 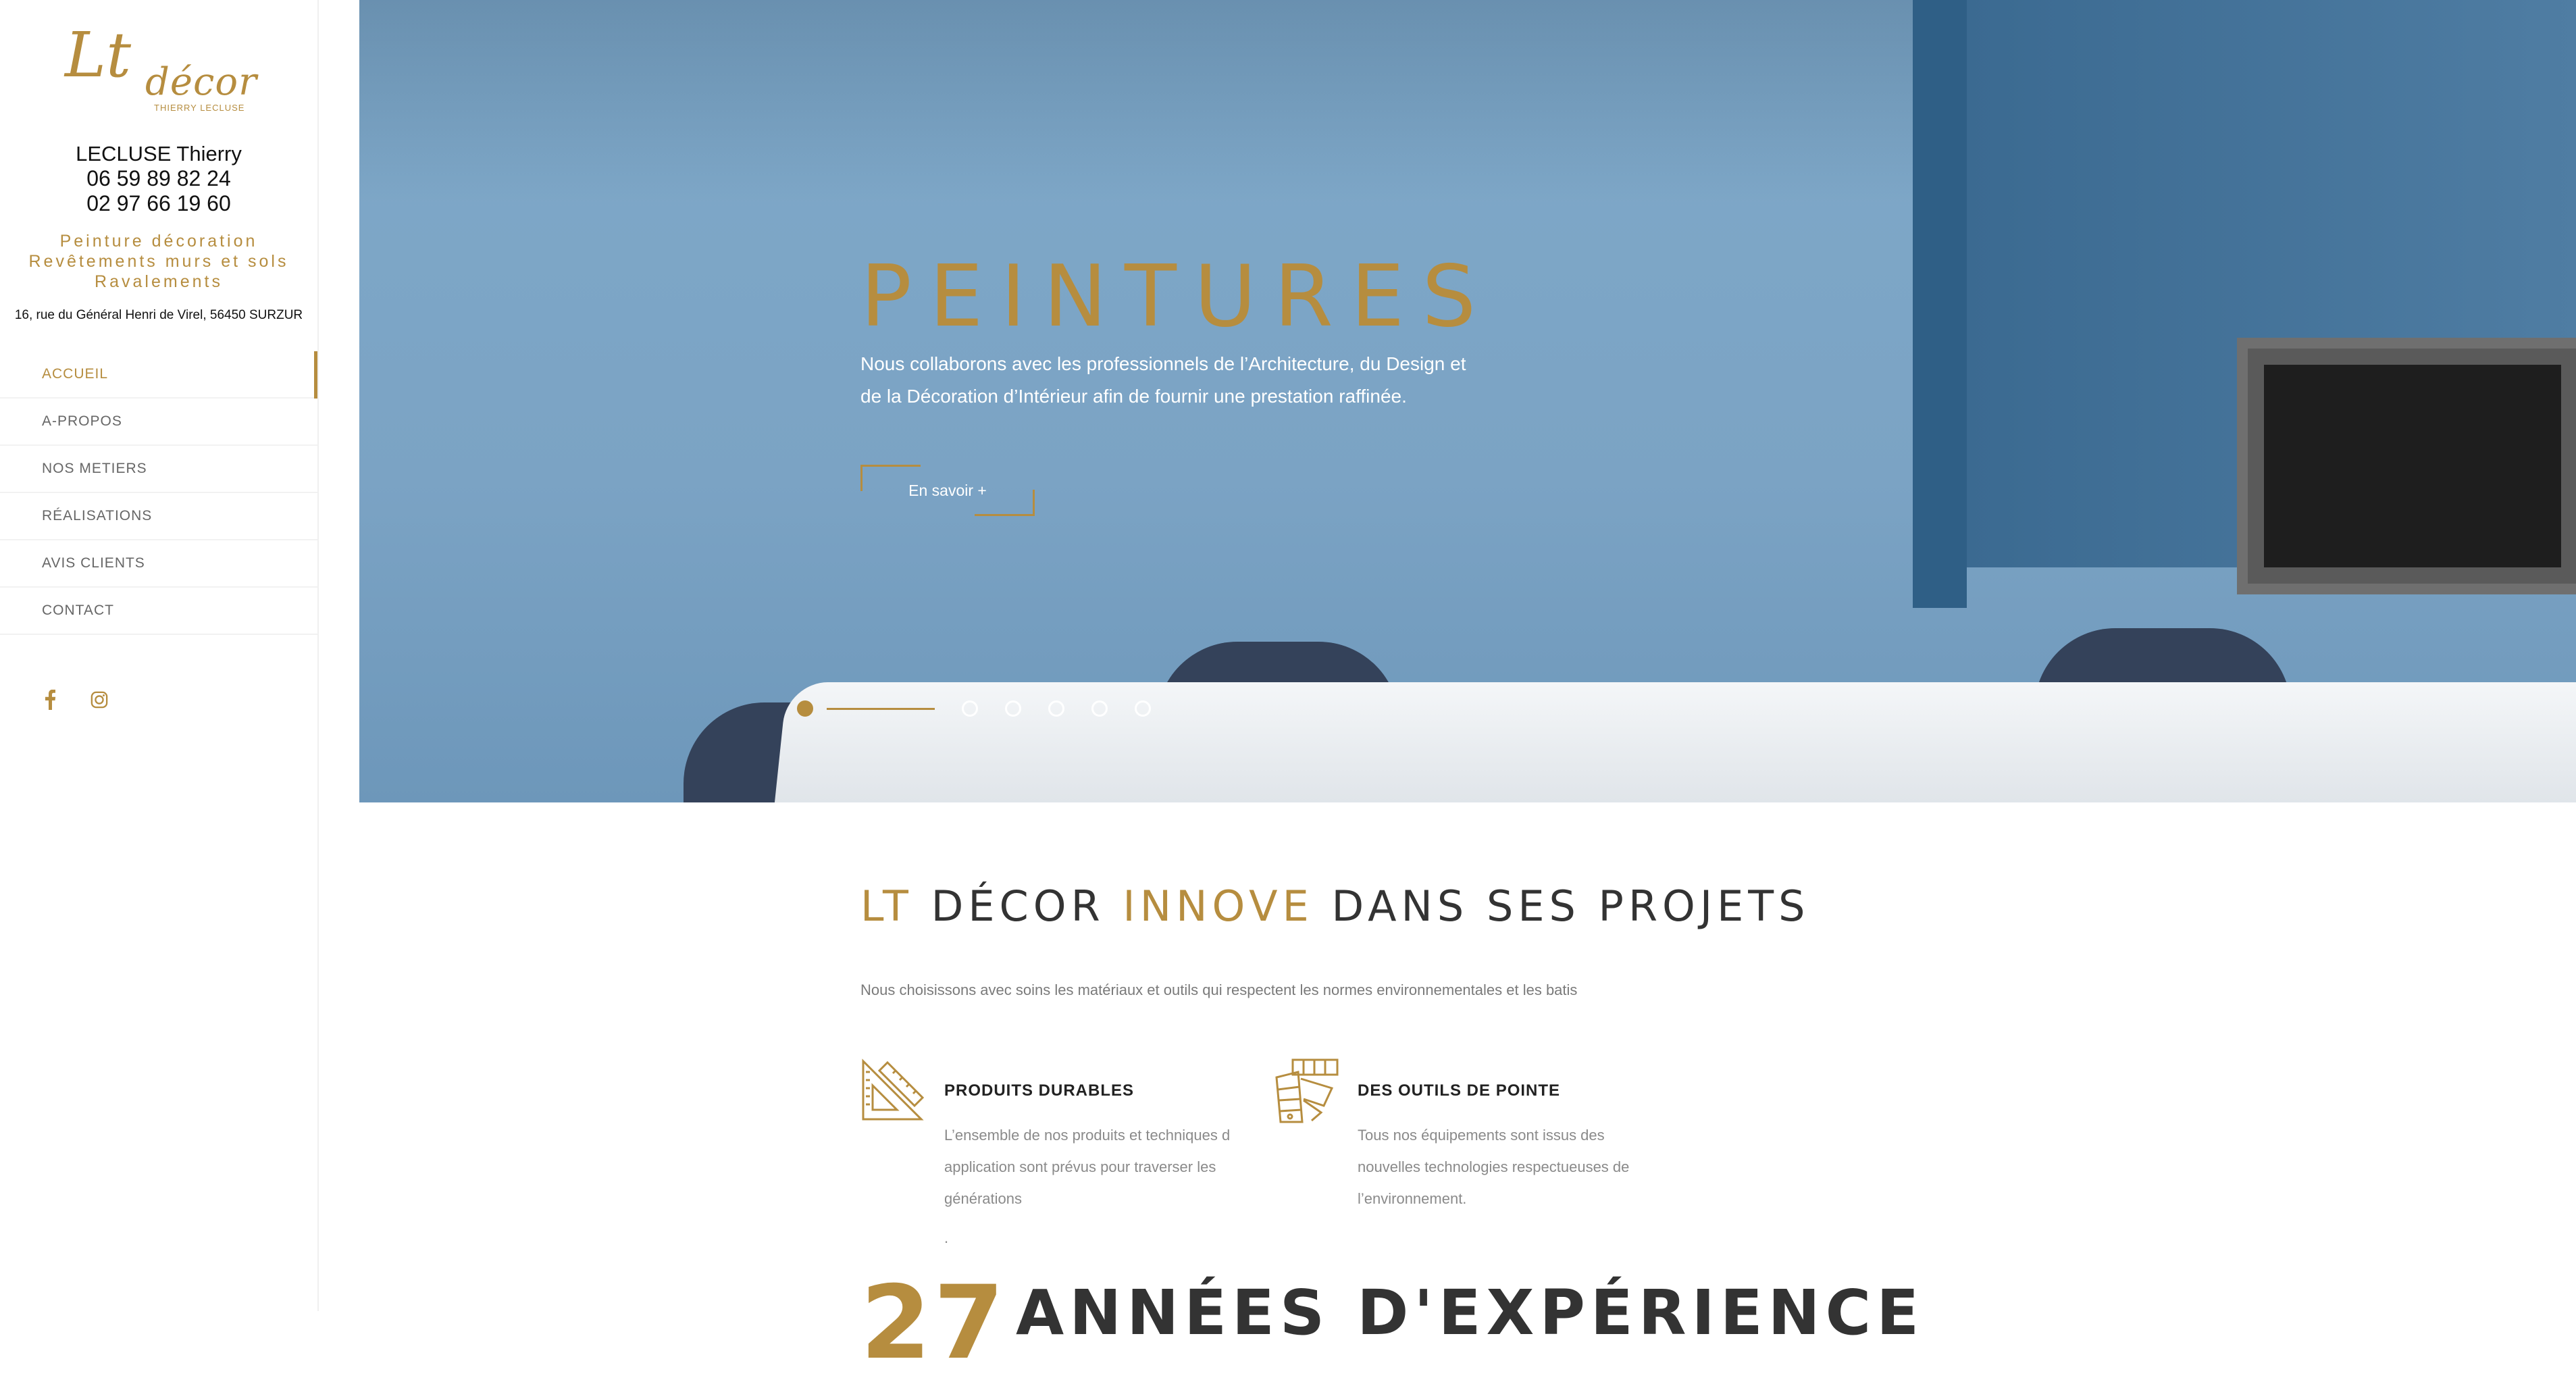 I want to click on logo-subtitle: THIERRY LECLUSE, so click(x=199, y=108).